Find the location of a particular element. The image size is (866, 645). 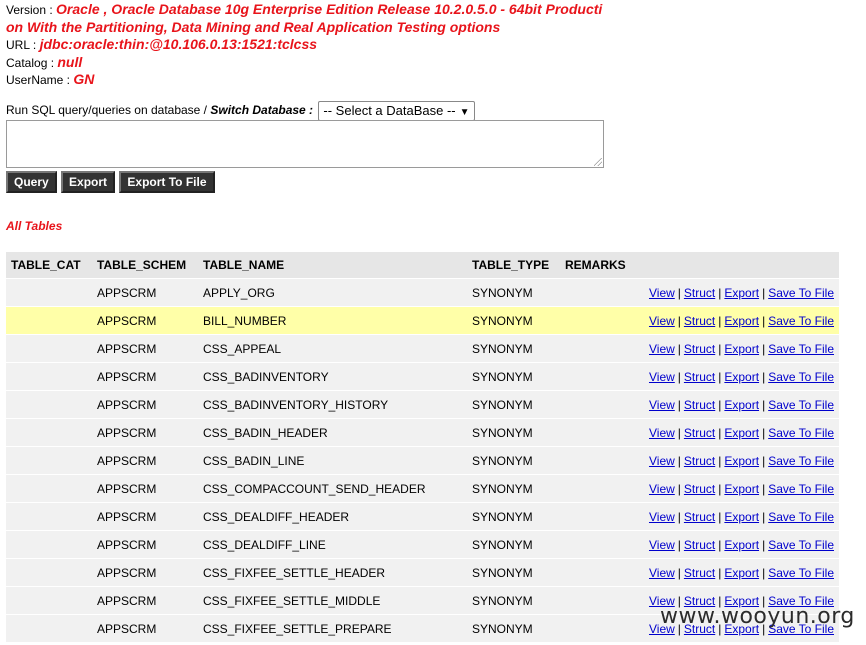

cell-table-name: CSS_DEALDIFF_HEADER is located at coordinates (332, 516).